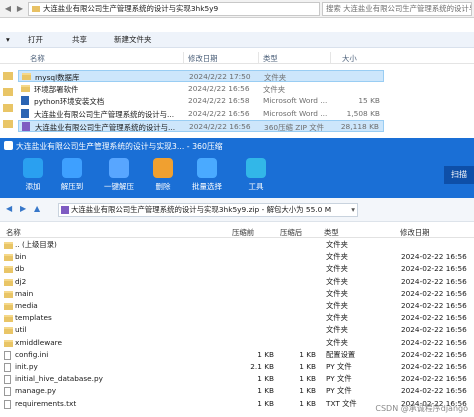 This screenshot has width=474, height=417. I want to click on organize-menu-icon: ▾, so click(8, 40).